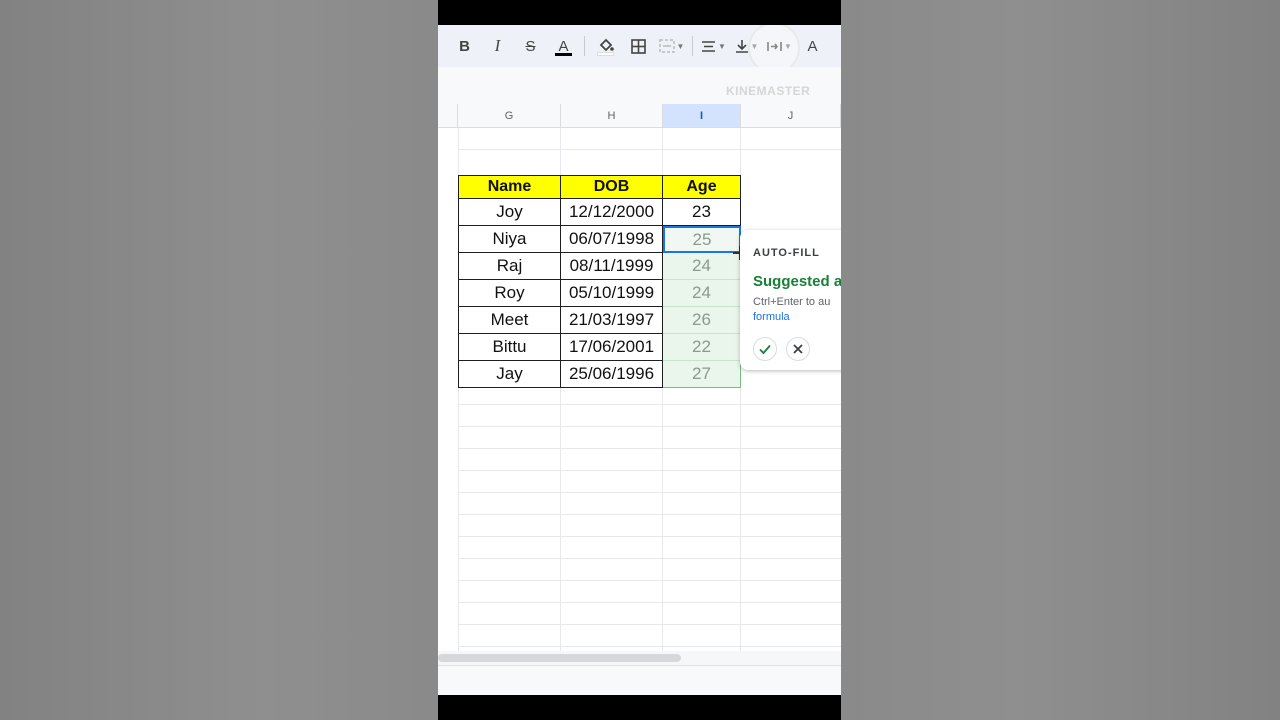 The image size is (1280, 720). What do you see at coordinates (812, 46) in the screenshot?
I see `text-rotation-button: A` at bounding box center [812, 46].